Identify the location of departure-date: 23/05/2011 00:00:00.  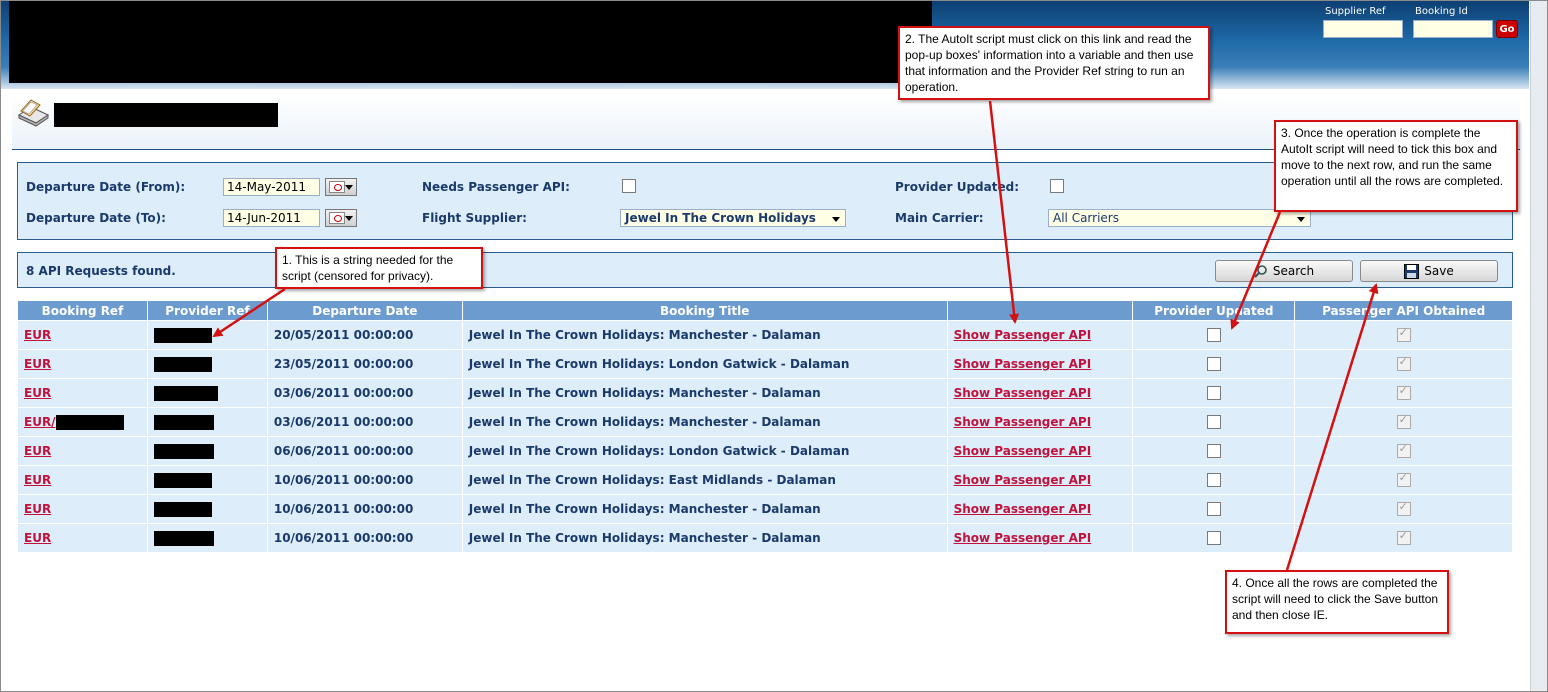
(364, 364).